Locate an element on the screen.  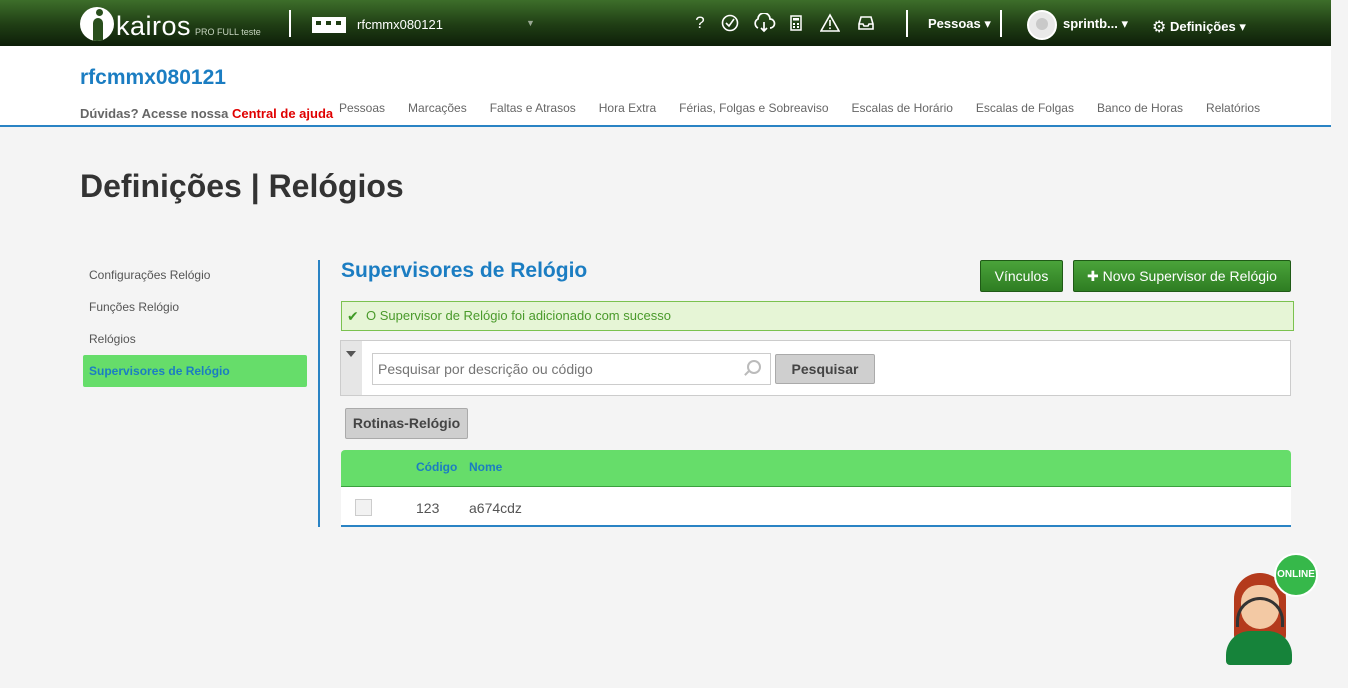
warning-icon is located at coordinates (830, 23).